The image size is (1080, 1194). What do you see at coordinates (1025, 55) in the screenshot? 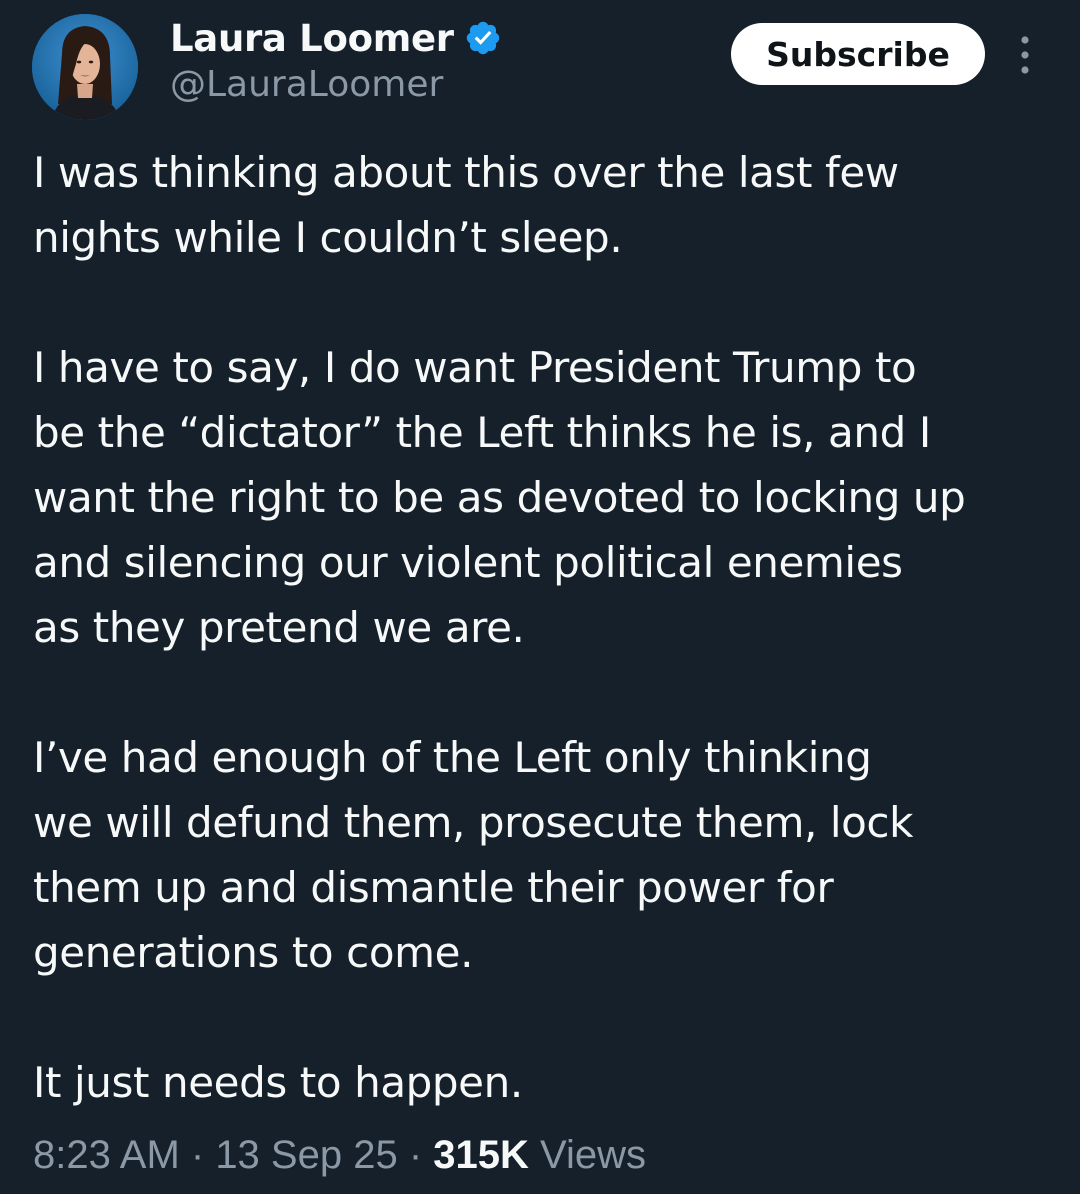
I see `more-vertical-icon` at bounding box center [1025, 55].